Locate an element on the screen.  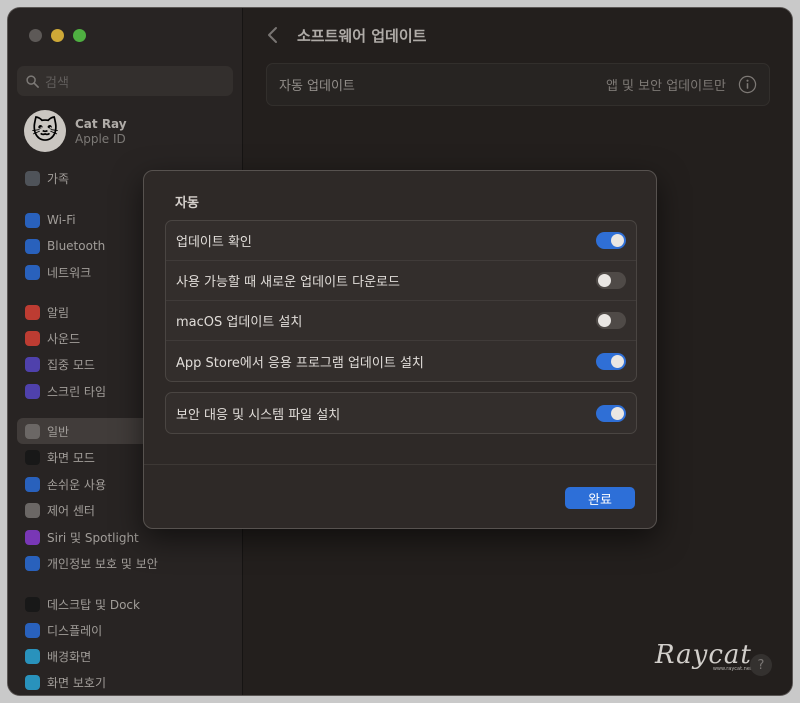
option-label: 사용 가능할 때 새로운 업데이트 다운로드 is located at coordinates (288, 282).